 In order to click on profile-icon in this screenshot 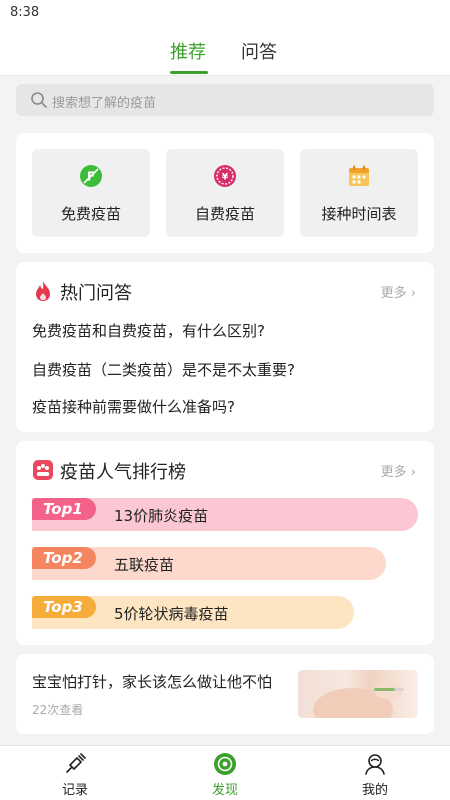, I will do `click(375, 764)`.